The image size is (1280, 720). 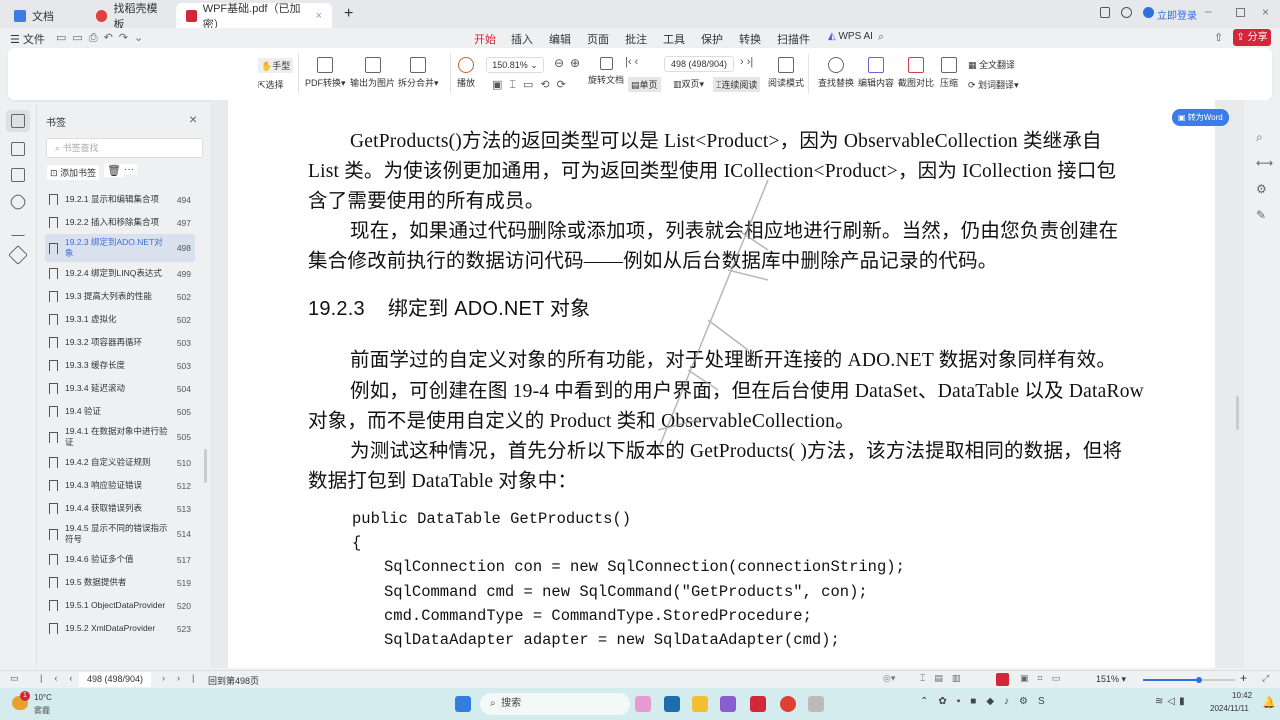 What do you see at coordinates (688, 83) in the screenshot?
I see `double-page-button: ▥双页▾` at bounding box center [688, 83].